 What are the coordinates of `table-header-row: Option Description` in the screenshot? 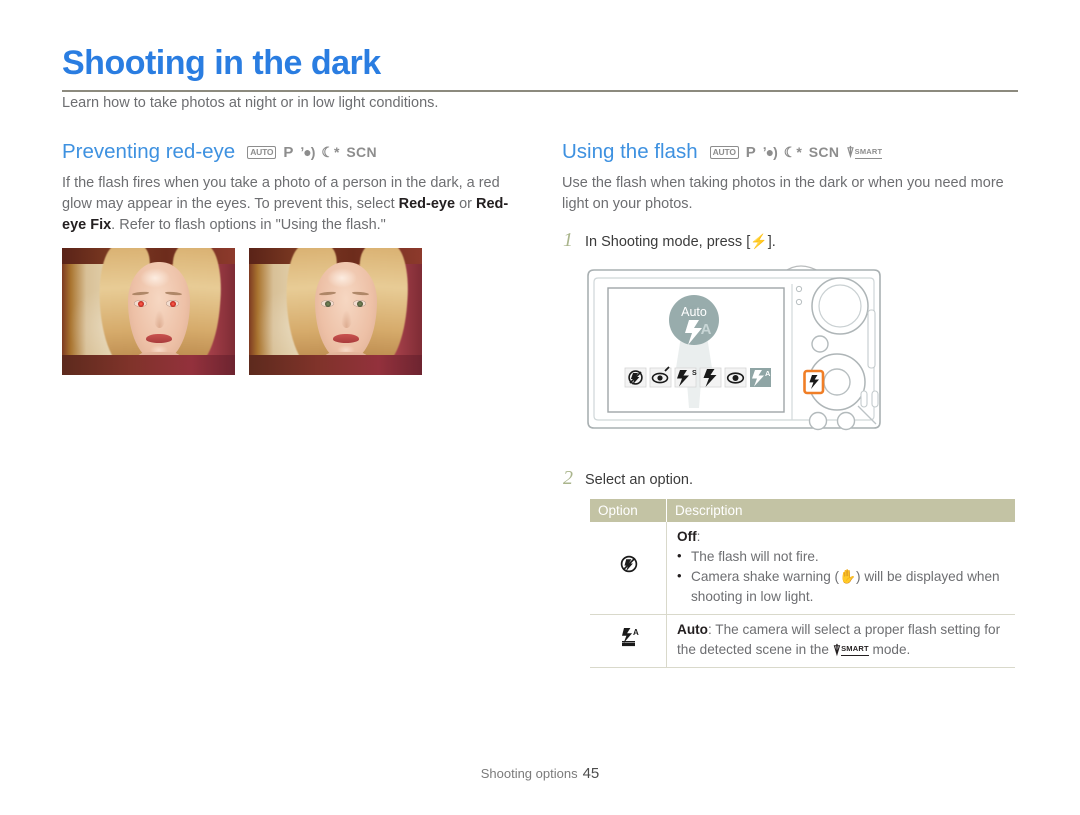 It's located at (802, 510).